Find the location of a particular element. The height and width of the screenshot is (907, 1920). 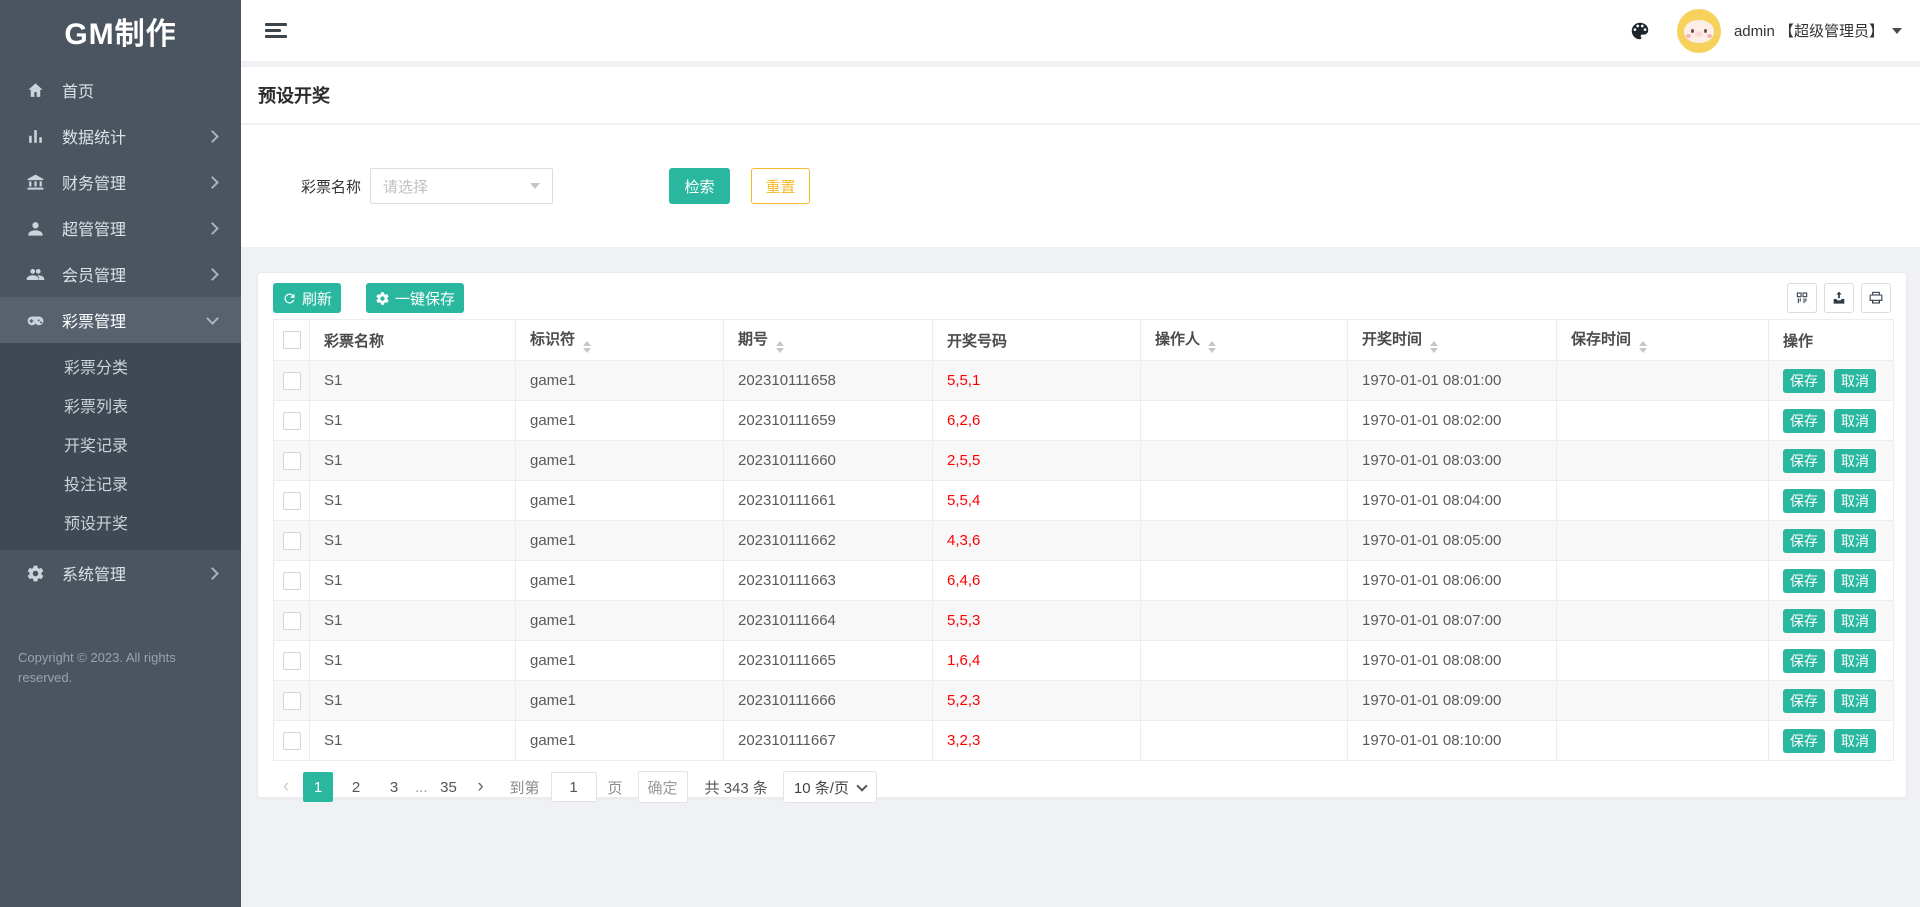

avatar is located at coordinates (1698, 30).